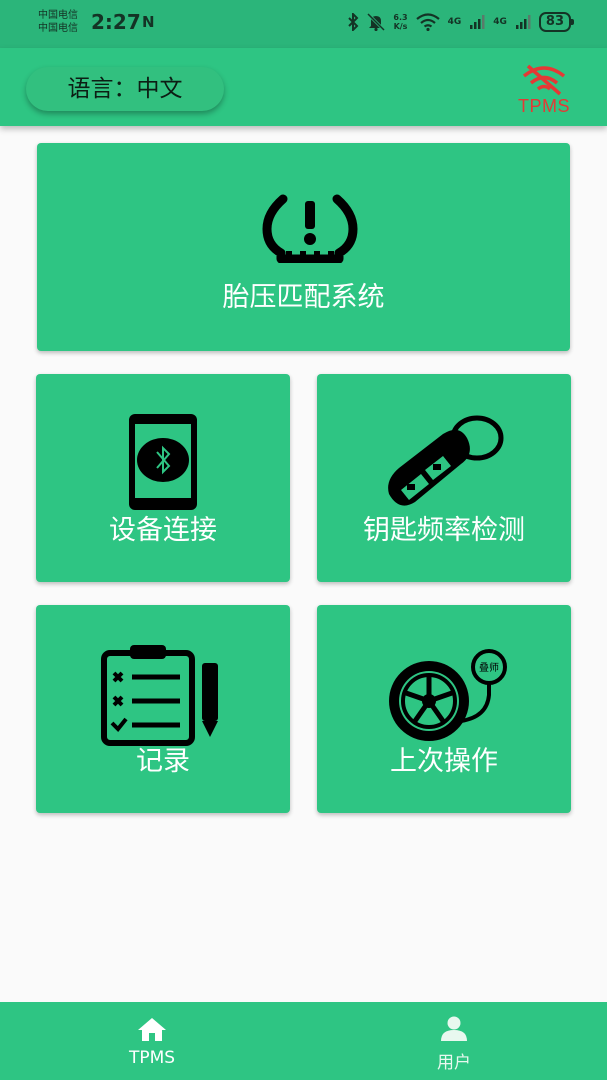 This screenshot has width=607, height=1080. What do you see at coordinates (152, 1058) in the screenshot?
I see `nav-label: TPMS` at bounding box center [152, 1058].